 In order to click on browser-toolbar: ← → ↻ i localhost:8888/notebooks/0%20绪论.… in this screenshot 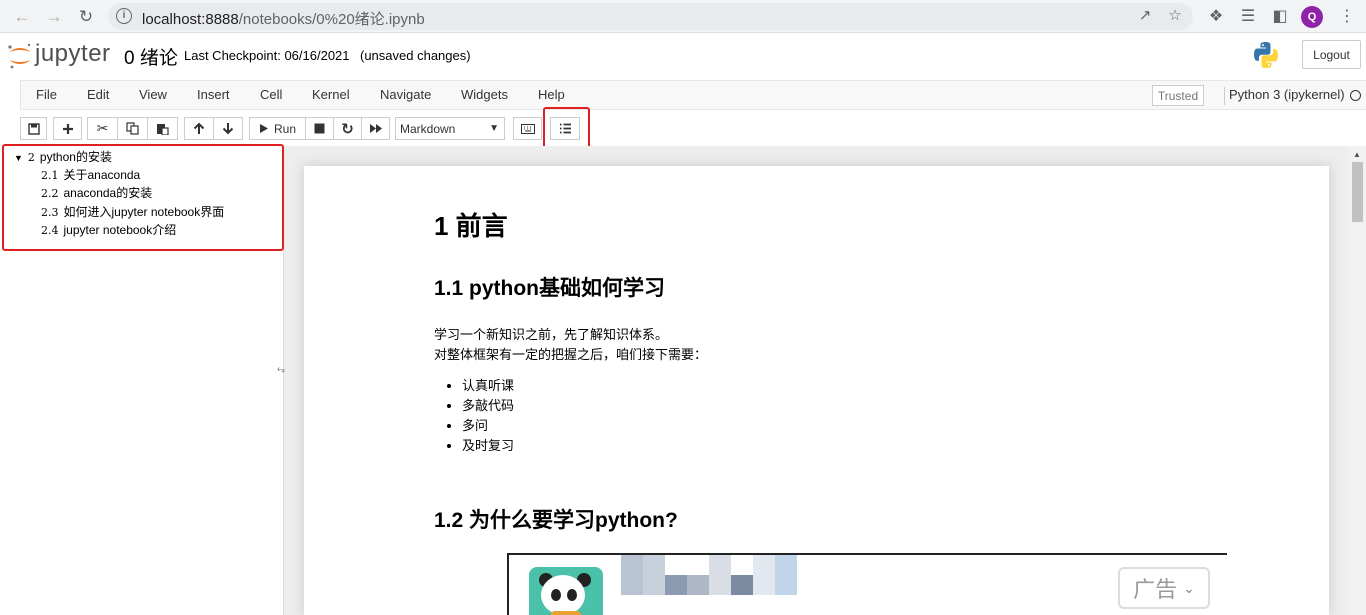, I will do `click(683, 16)`.